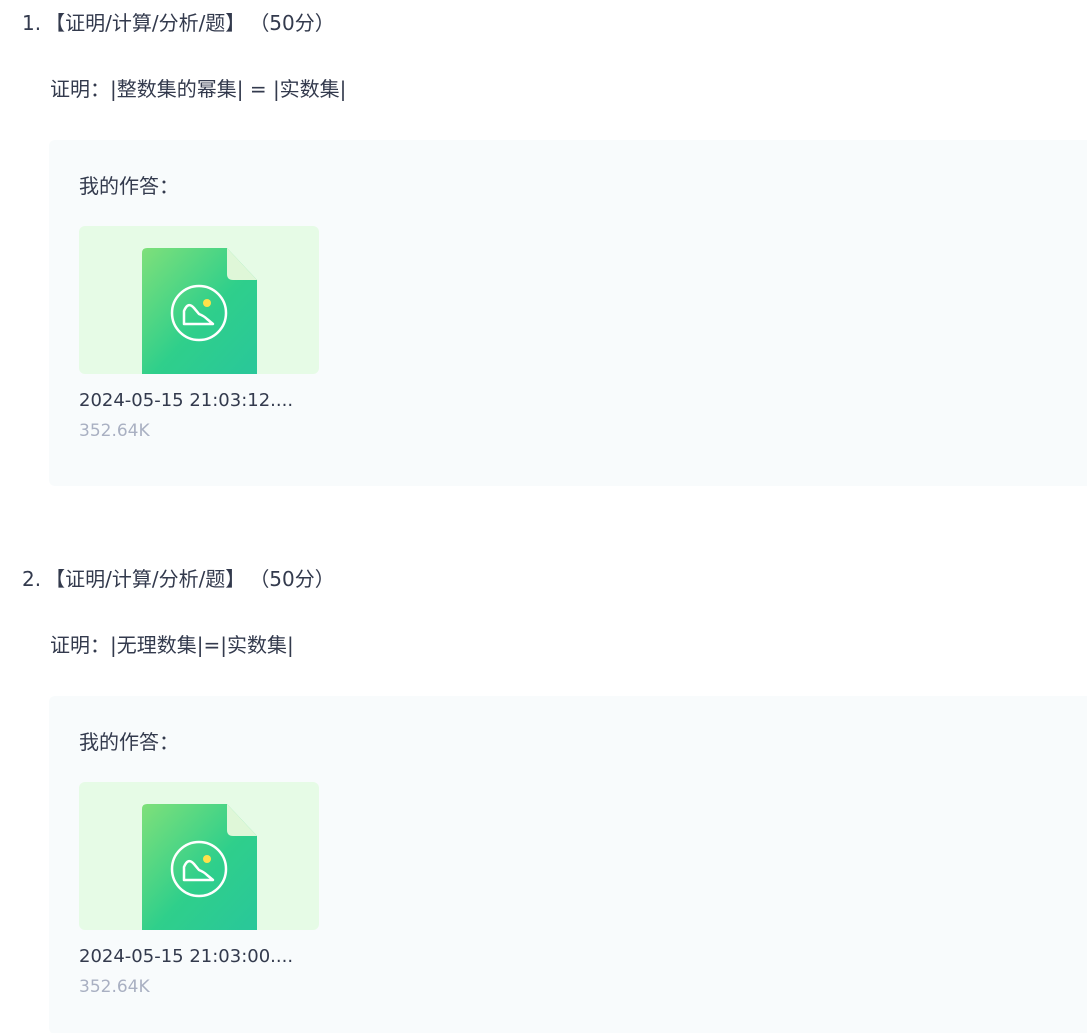  I want to click on question-header: 2. 【证明/计算/分析/题】 （50分）, so click(178, 579).